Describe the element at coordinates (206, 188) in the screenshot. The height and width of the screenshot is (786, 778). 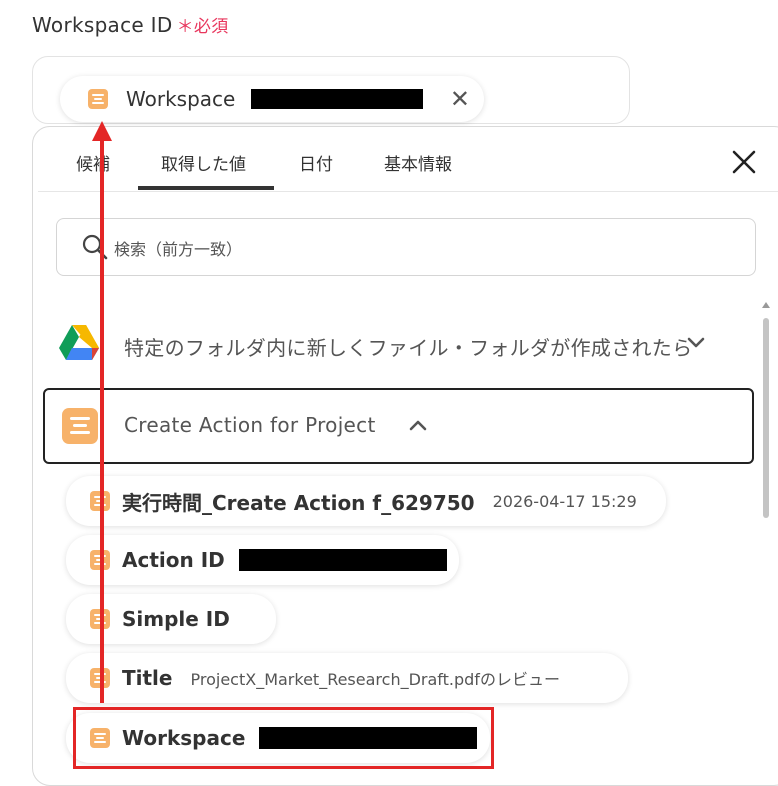
I see `active-tab-indicator` at that location.